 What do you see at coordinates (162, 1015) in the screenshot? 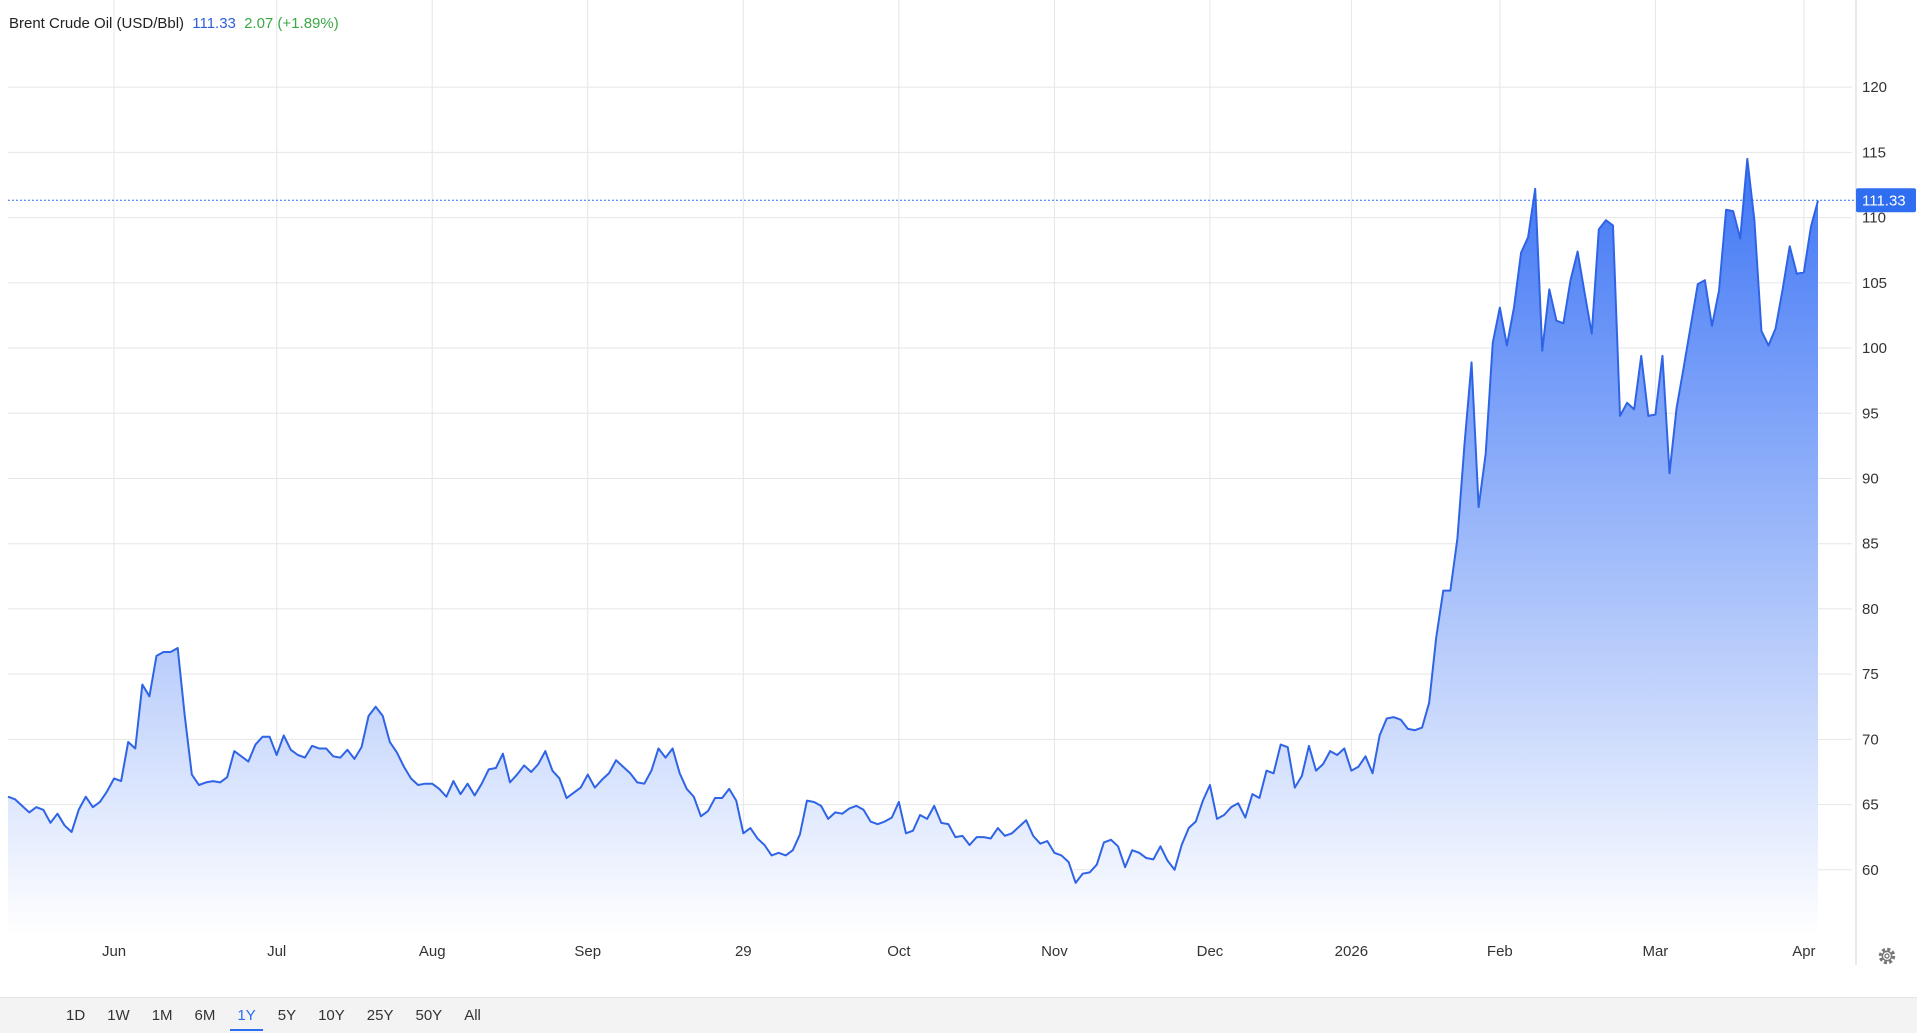
I see `range-button-1m: 1M` at bounding box center [162, 1015].